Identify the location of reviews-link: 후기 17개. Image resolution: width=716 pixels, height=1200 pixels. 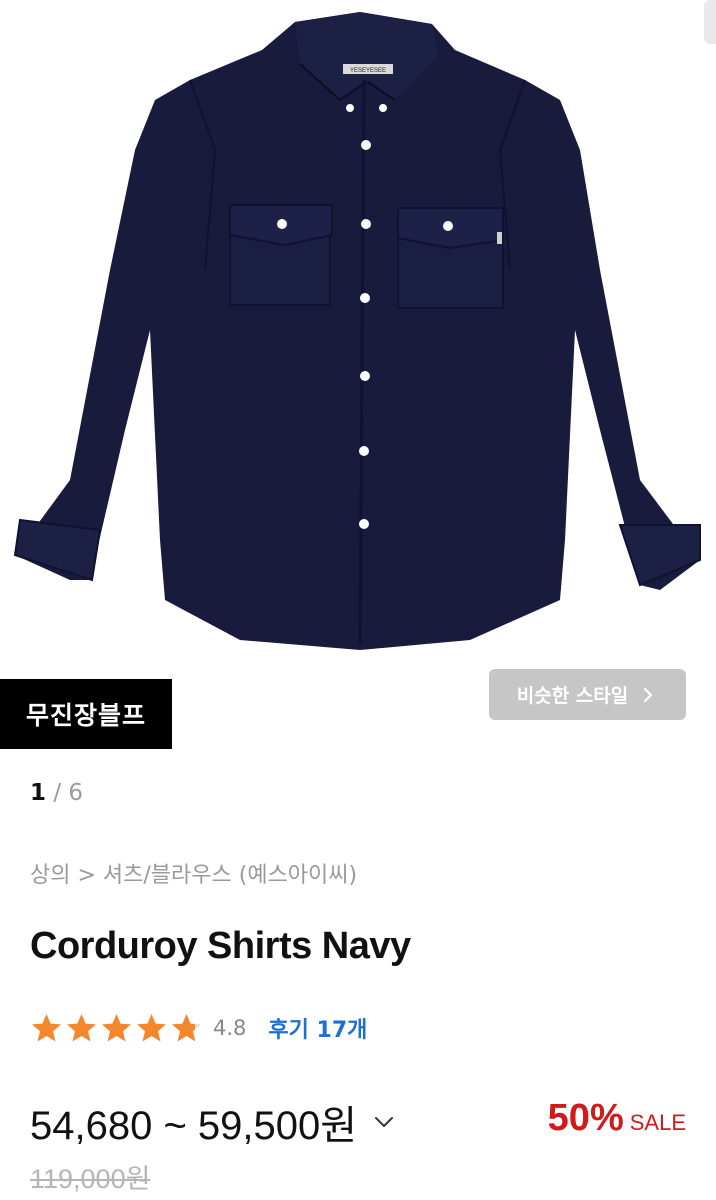
(317, 1028).